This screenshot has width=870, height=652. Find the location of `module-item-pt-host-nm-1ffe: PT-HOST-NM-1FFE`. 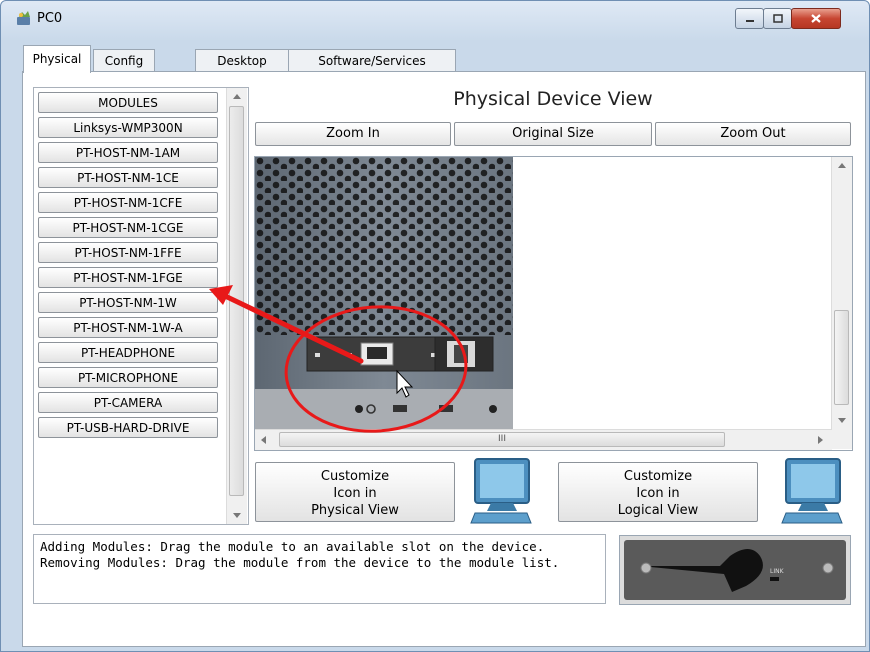

module-item-pt-host-nm-1ffe: PT-HOST-NM-1FFE is located at coordinates (128, 252).